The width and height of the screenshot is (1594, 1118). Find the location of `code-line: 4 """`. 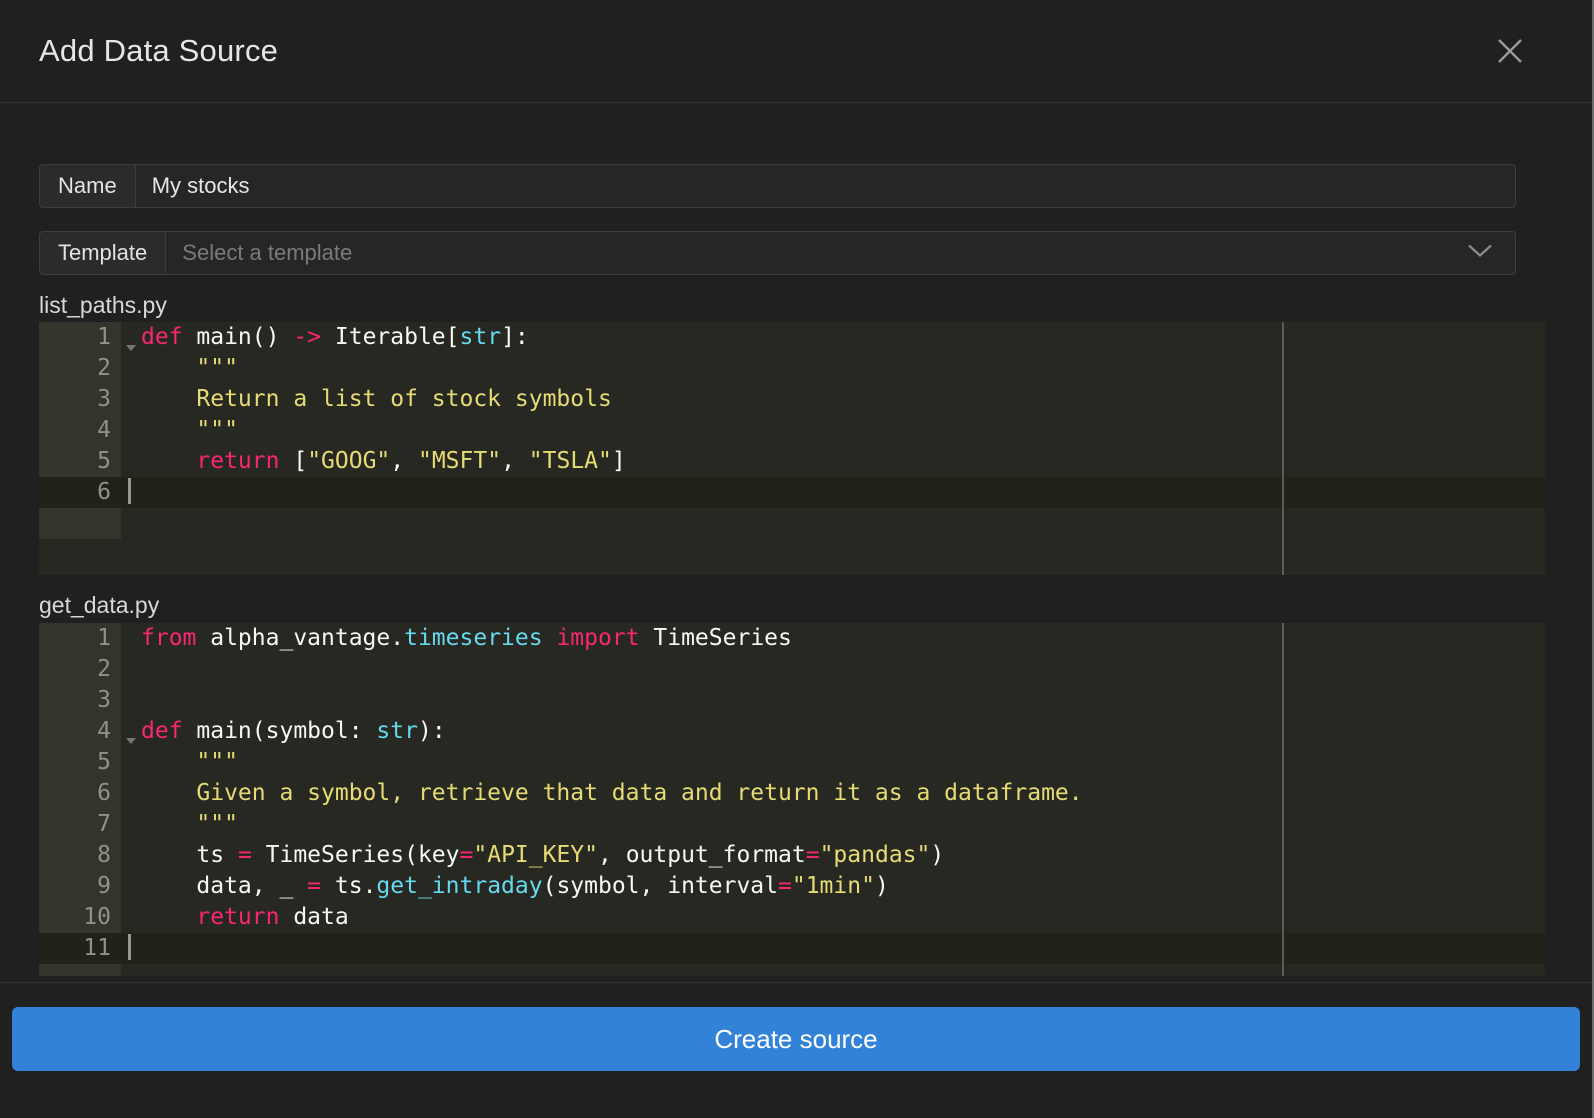

code-line: 4 """ is located at coordinates (792, 431).